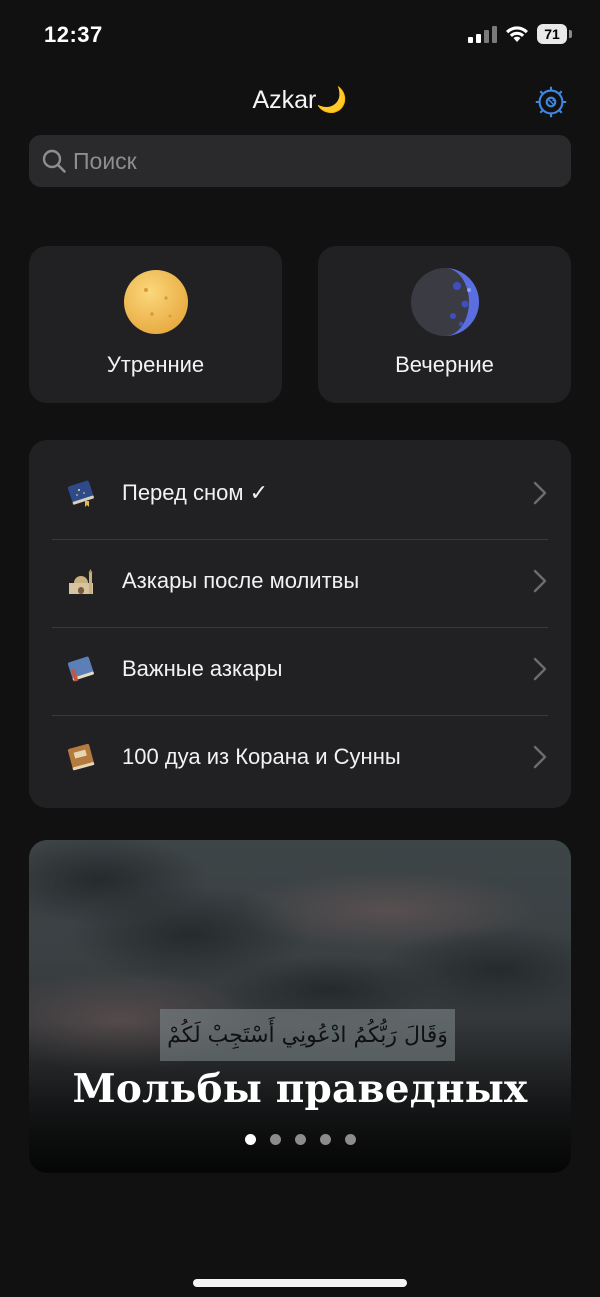 This screenshot has width=600, height=1297. I want to click on battery-cap, so click(570, 34).